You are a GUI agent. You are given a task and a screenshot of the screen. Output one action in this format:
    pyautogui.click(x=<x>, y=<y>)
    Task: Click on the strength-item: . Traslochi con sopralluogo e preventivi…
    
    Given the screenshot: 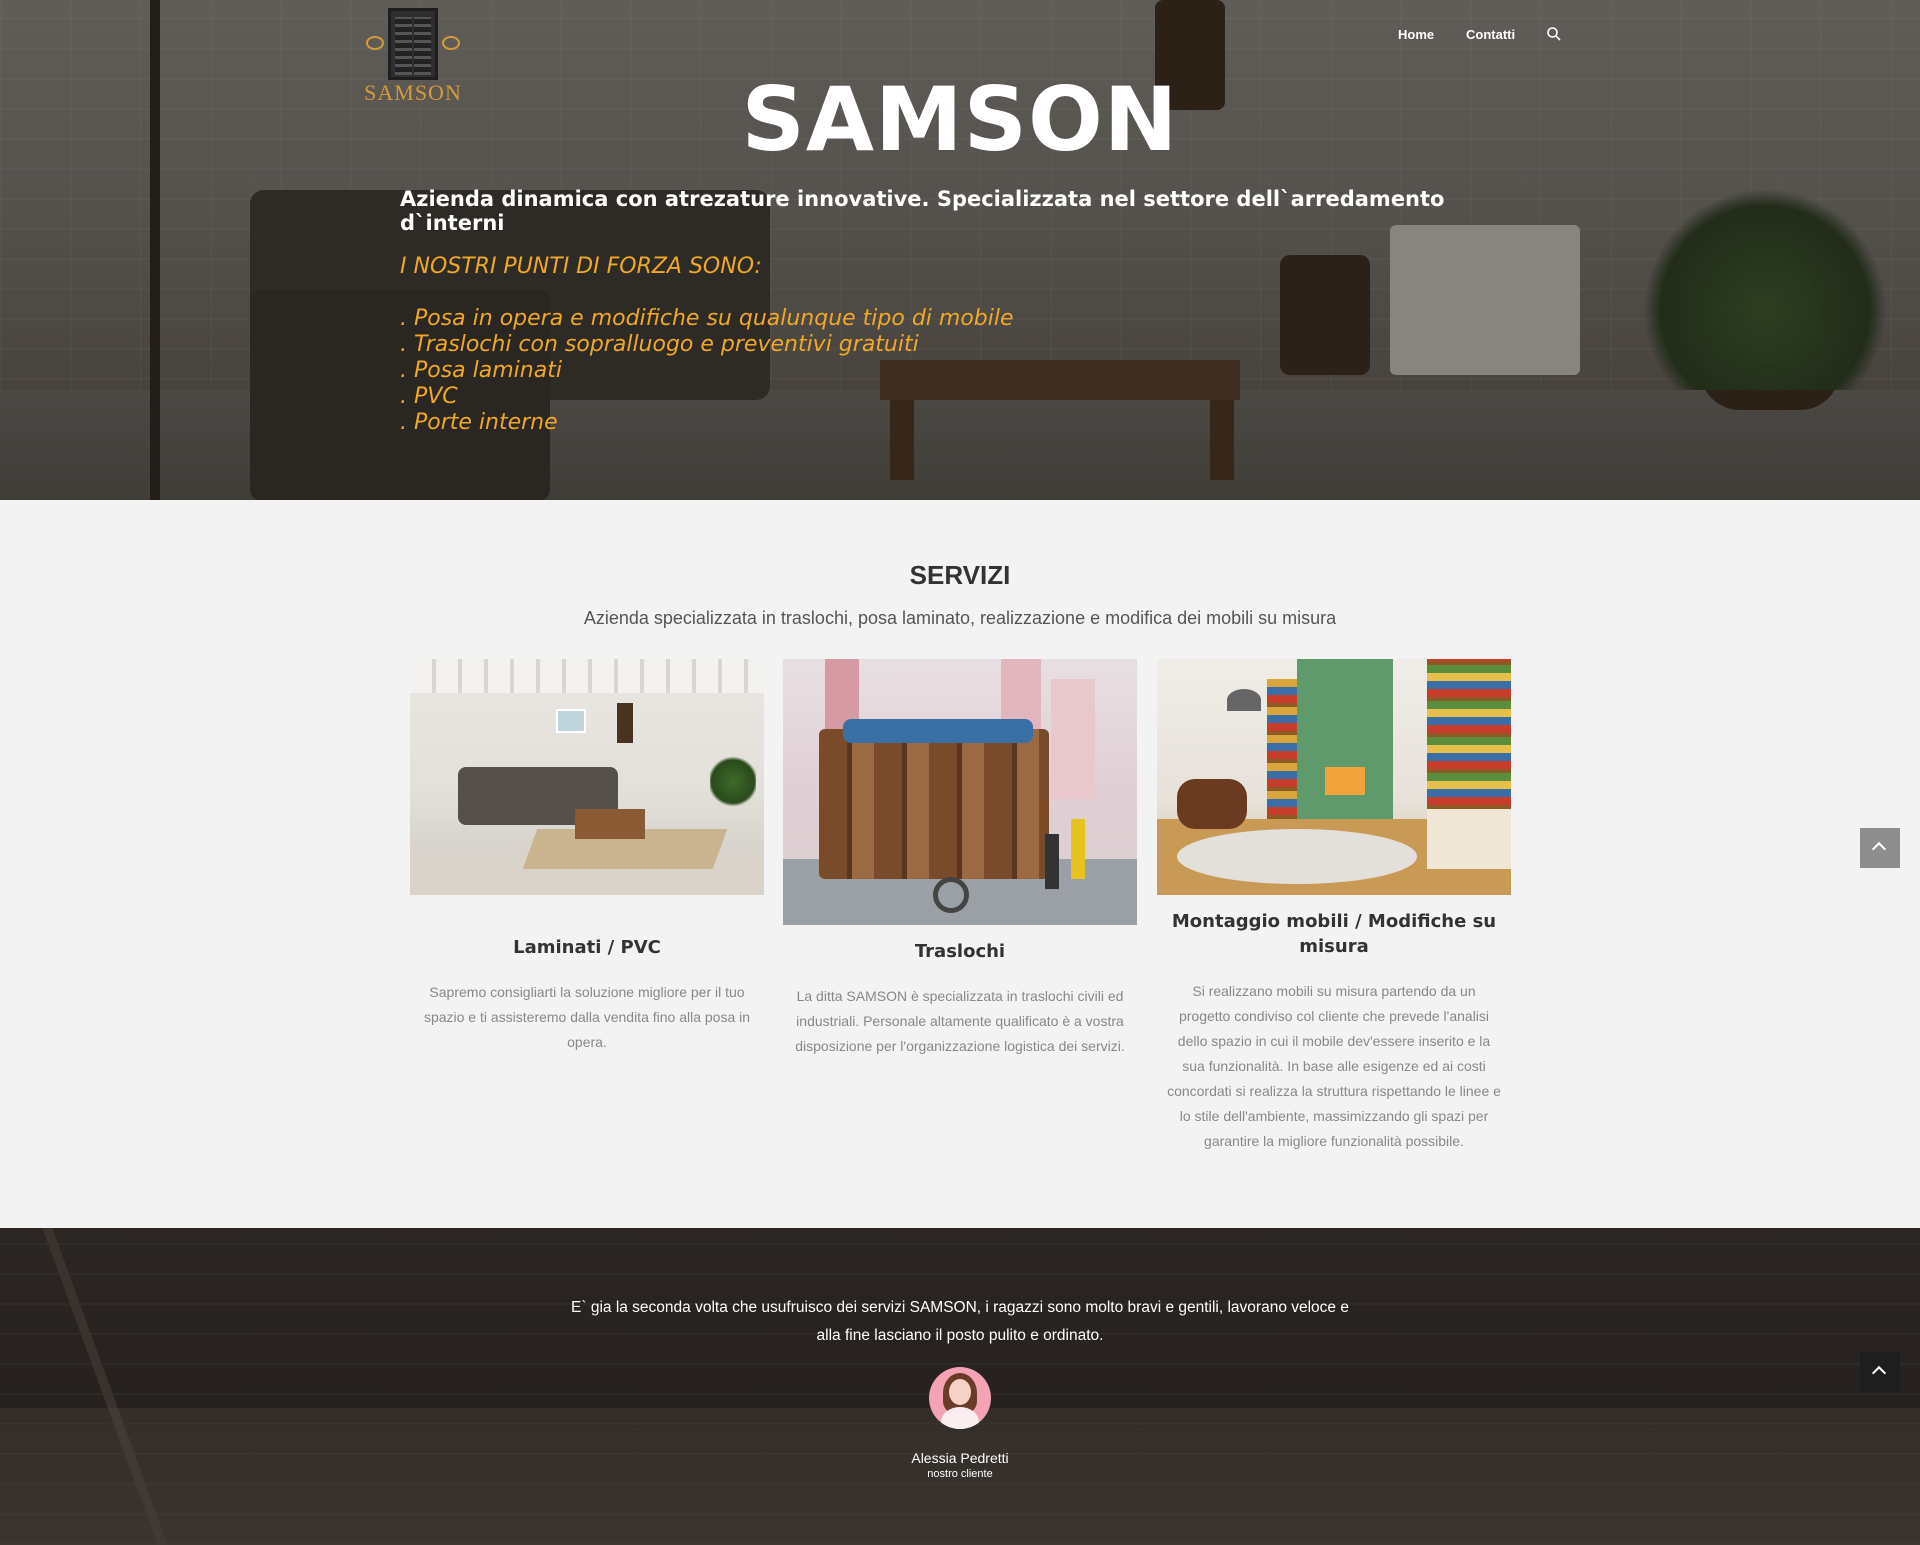 What is the action you would take?
    pyautogui.click(x=659, y=344)
    